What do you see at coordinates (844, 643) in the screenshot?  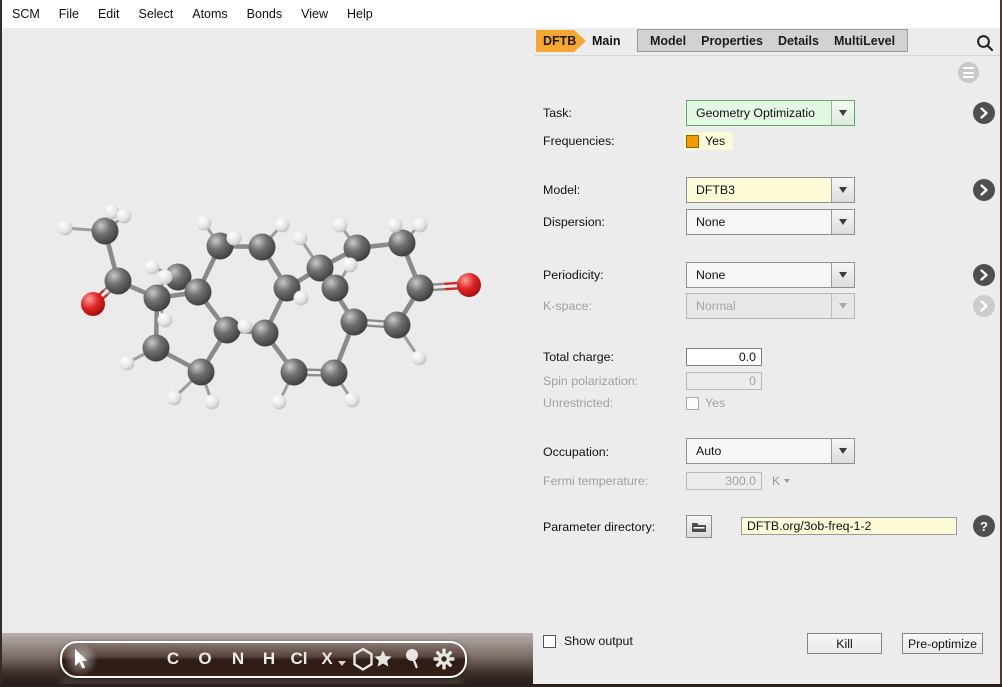 I see `kill-button: Kill` at bounding box center [844, 643].